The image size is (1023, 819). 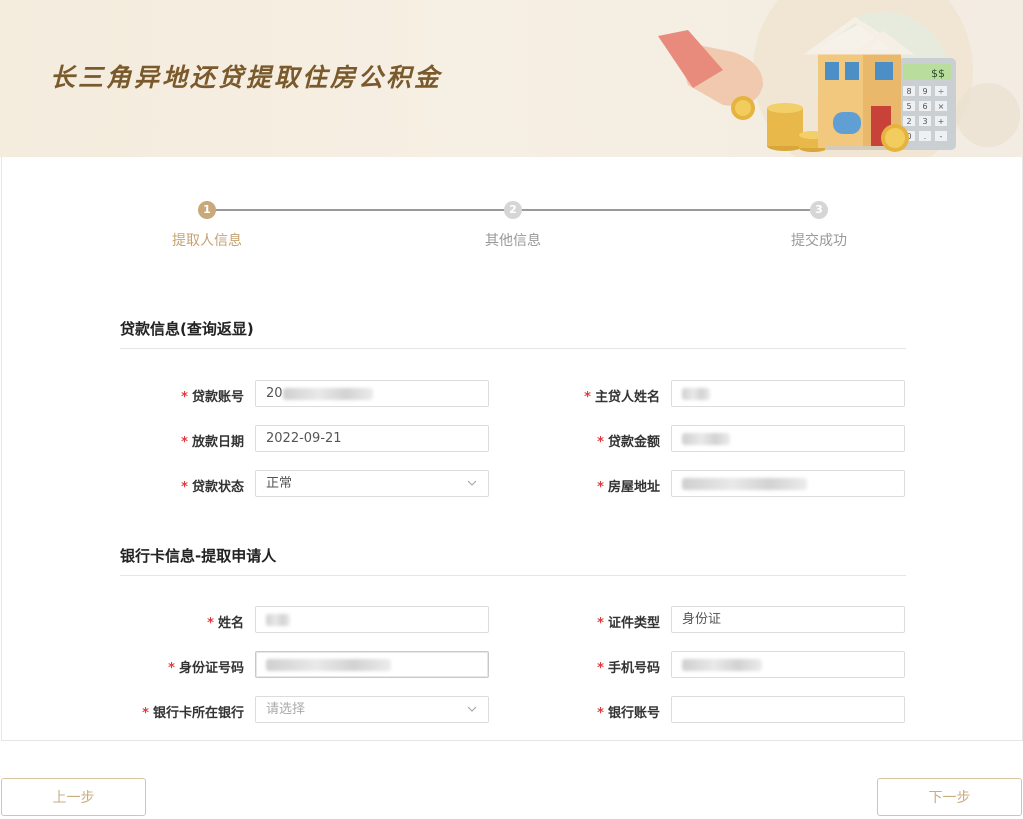 What do you see at coordinates (246, 76) in the screenshot?
I see `page-title: 长三角异地还贷提取住房公积金` at bounding box center [246, 76].